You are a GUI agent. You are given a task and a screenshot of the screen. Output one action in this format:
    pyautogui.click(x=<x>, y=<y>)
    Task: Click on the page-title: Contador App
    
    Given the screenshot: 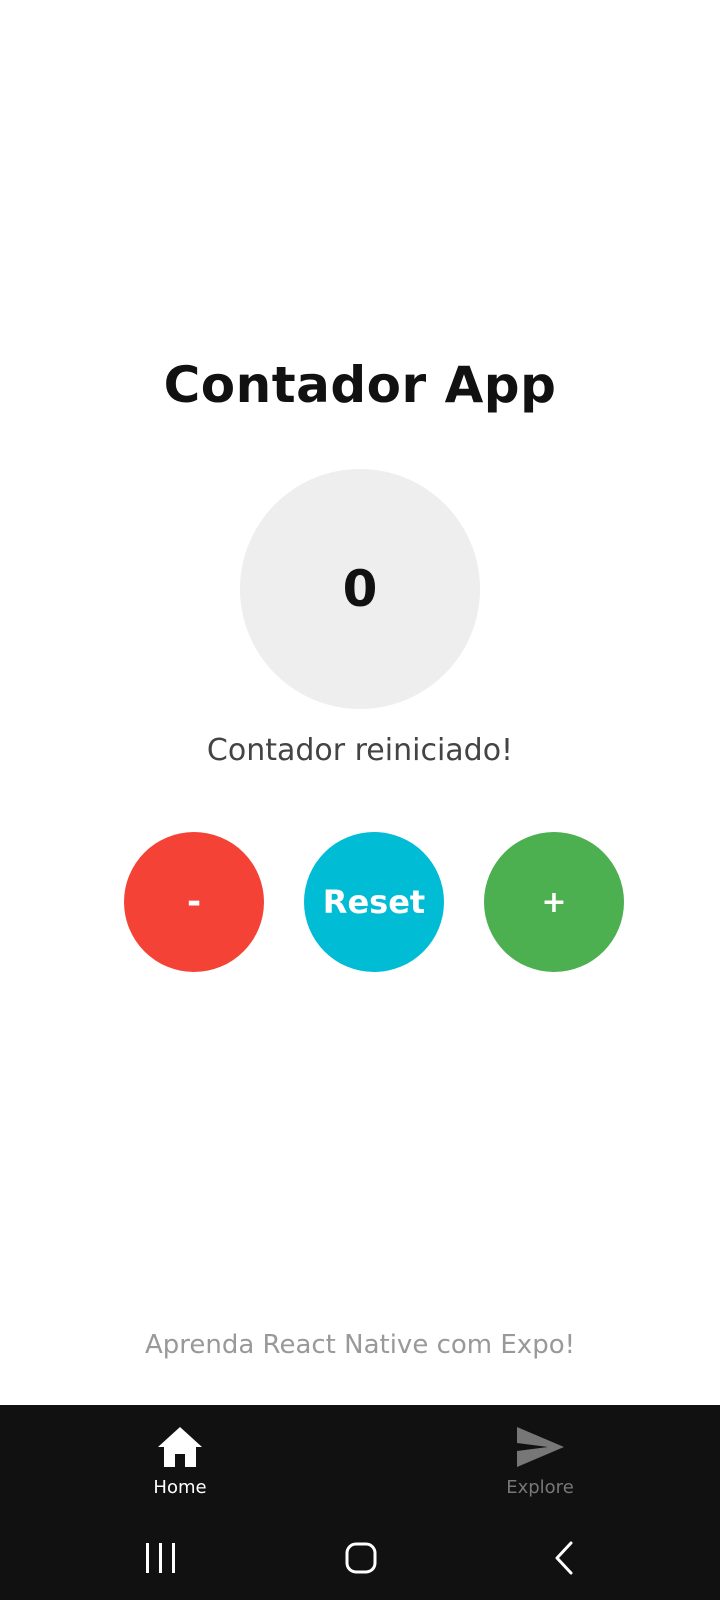 What is the action you would take?
    pyautogui.click(x=360, y=385)
    